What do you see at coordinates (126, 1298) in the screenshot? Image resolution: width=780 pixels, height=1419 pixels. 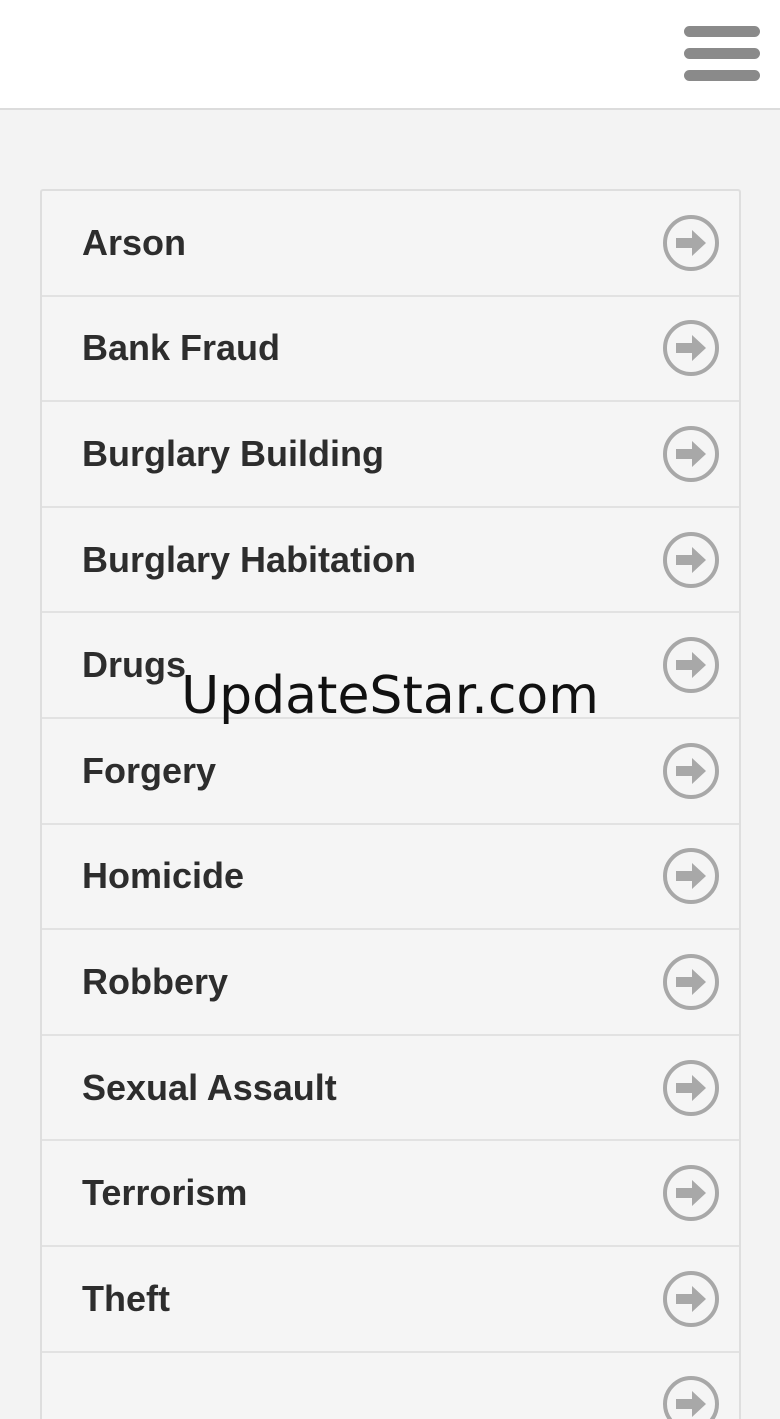 I see `list-item-label: Theft` at bounding box center [126, 1298].